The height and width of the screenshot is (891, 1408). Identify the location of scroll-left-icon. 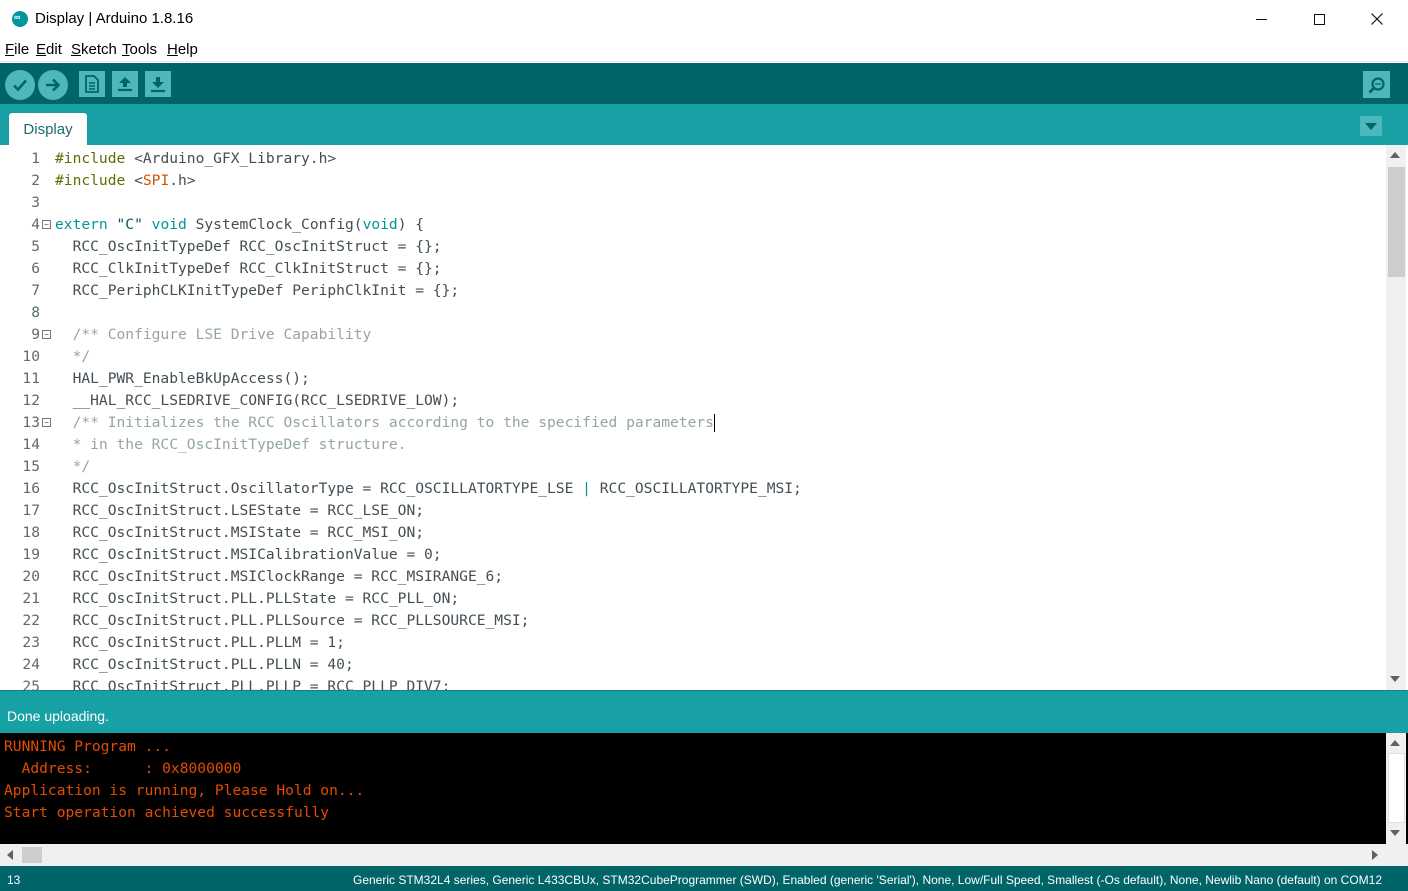
(10, 855).